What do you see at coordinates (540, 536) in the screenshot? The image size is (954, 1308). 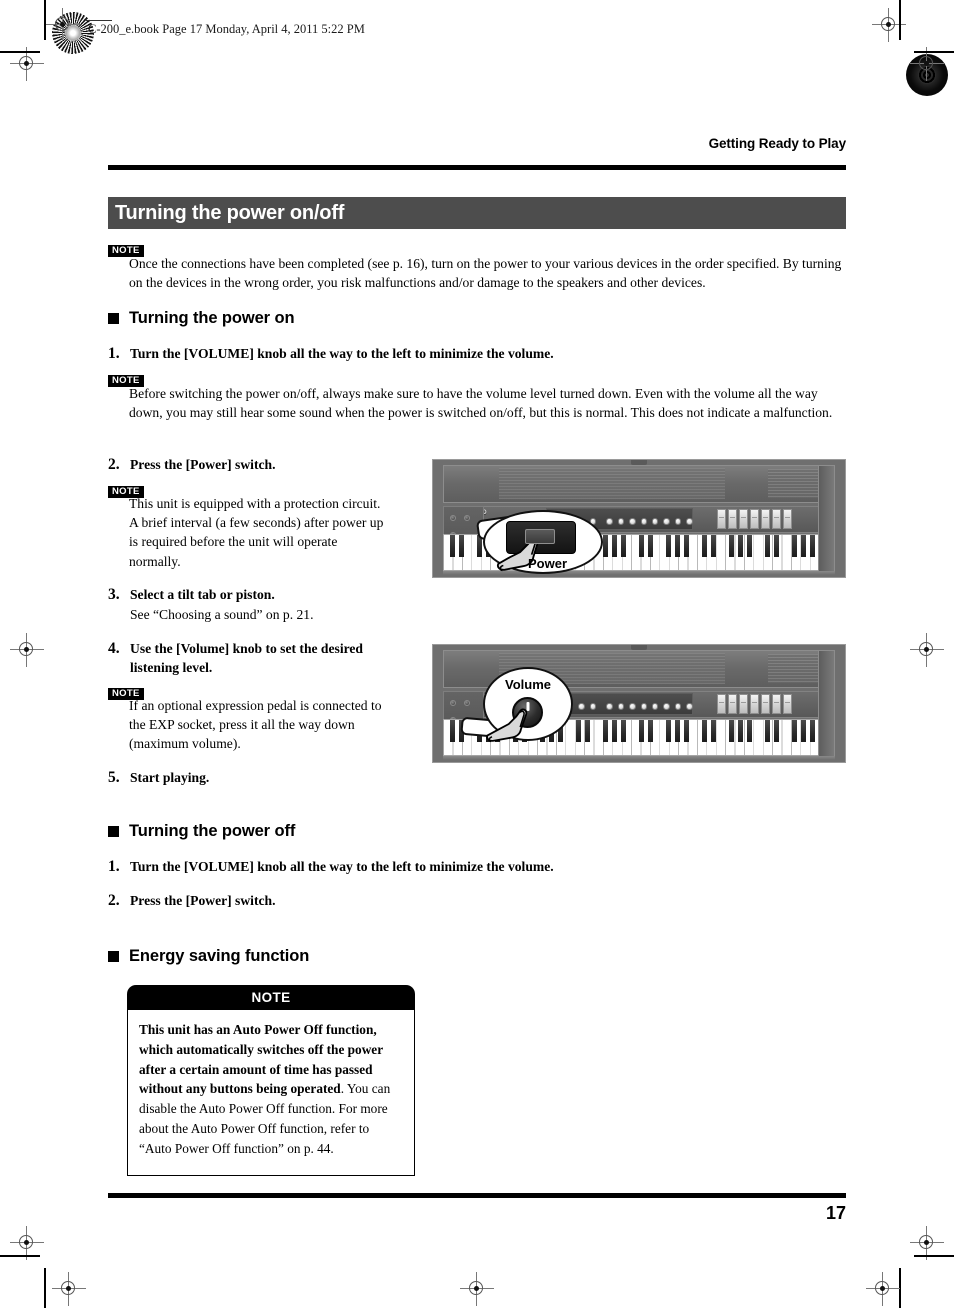 I see `power-switch-button` at bounding box center [540, 536].